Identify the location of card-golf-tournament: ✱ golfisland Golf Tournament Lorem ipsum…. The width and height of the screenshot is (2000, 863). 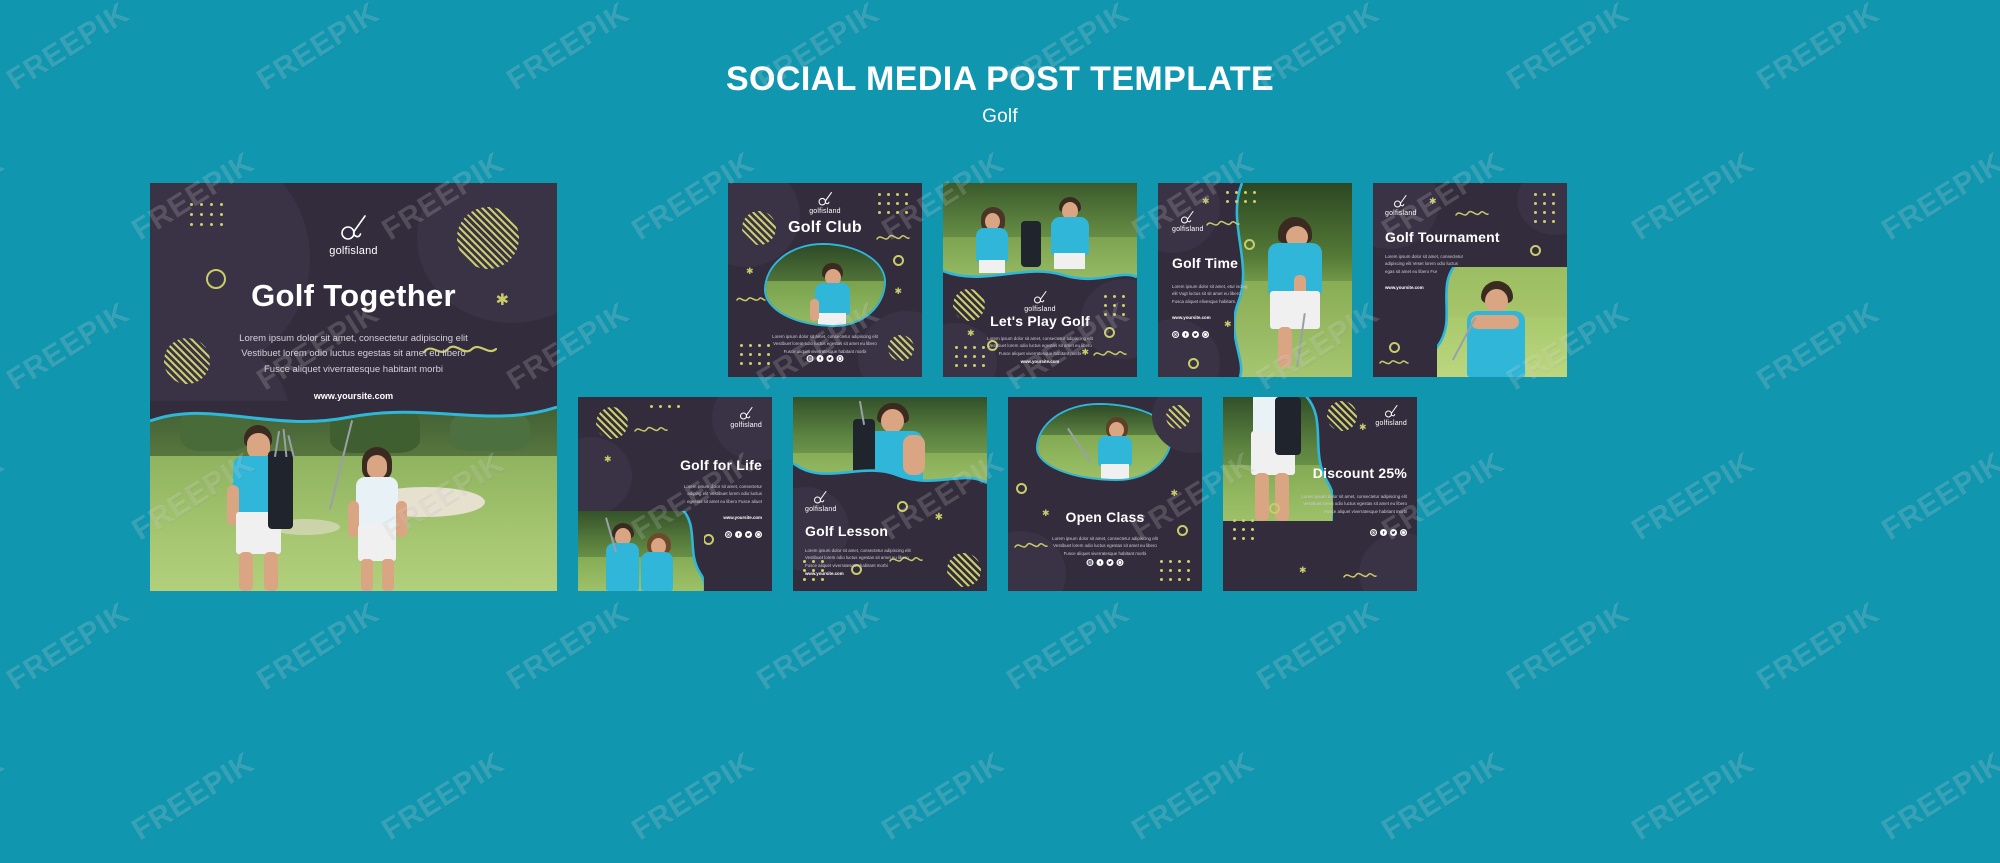
(1470, 280).